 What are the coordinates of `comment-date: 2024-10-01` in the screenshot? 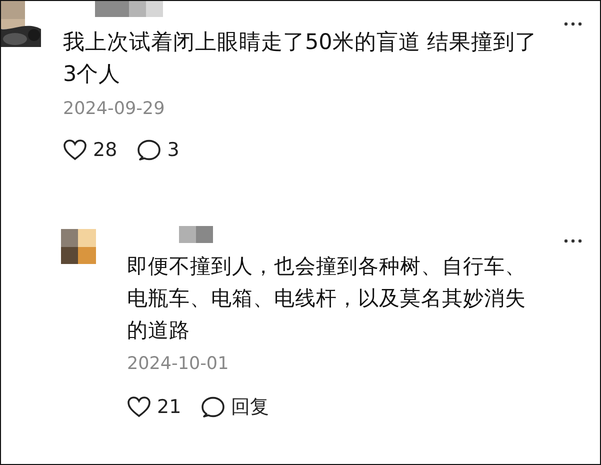 It's located at (178, 364).